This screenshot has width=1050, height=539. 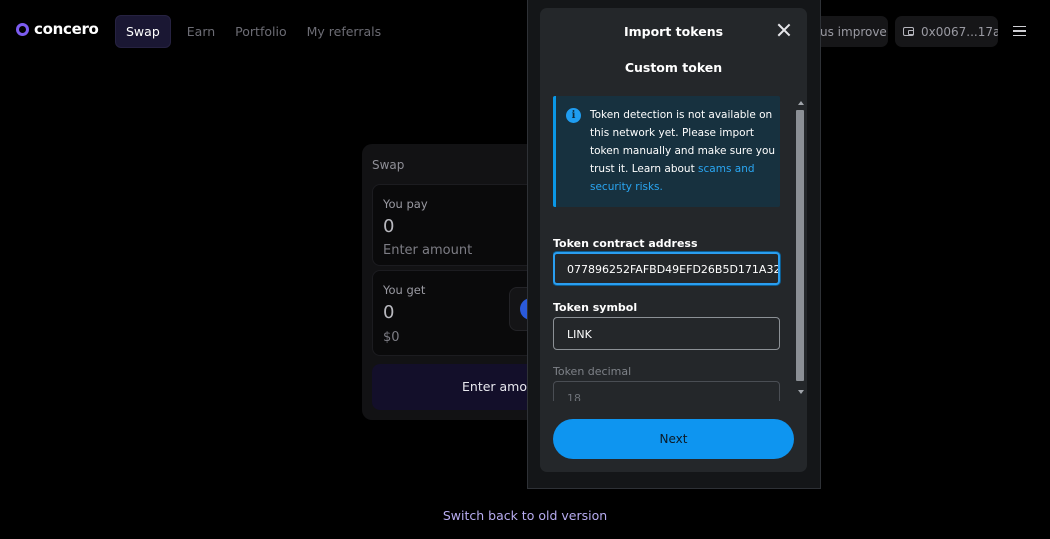 What do you see at coordinates (801, 103) in the screenshot?
I see `scroll-up-arrow-icon` at bounding box center [801, 103].